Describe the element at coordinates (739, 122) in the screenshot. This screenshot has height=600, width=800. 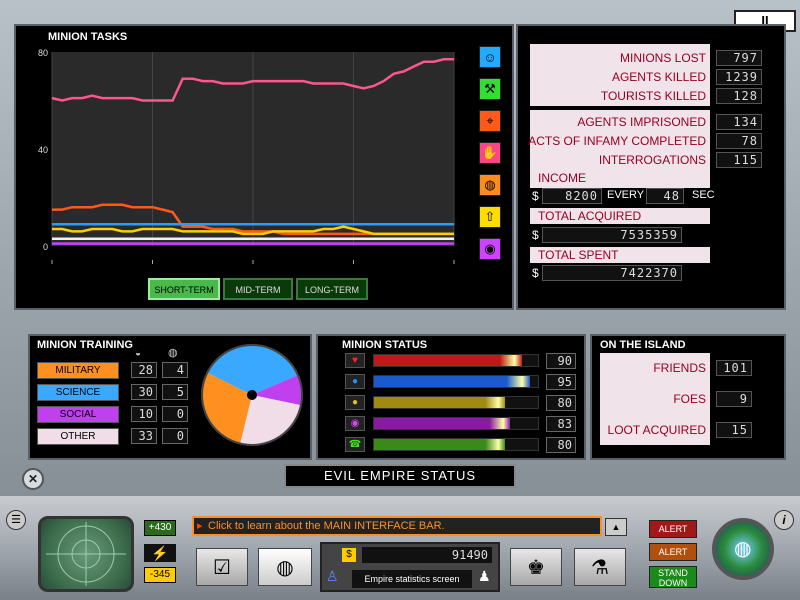
I see `agents-imprisoned-value: 134` at that location.